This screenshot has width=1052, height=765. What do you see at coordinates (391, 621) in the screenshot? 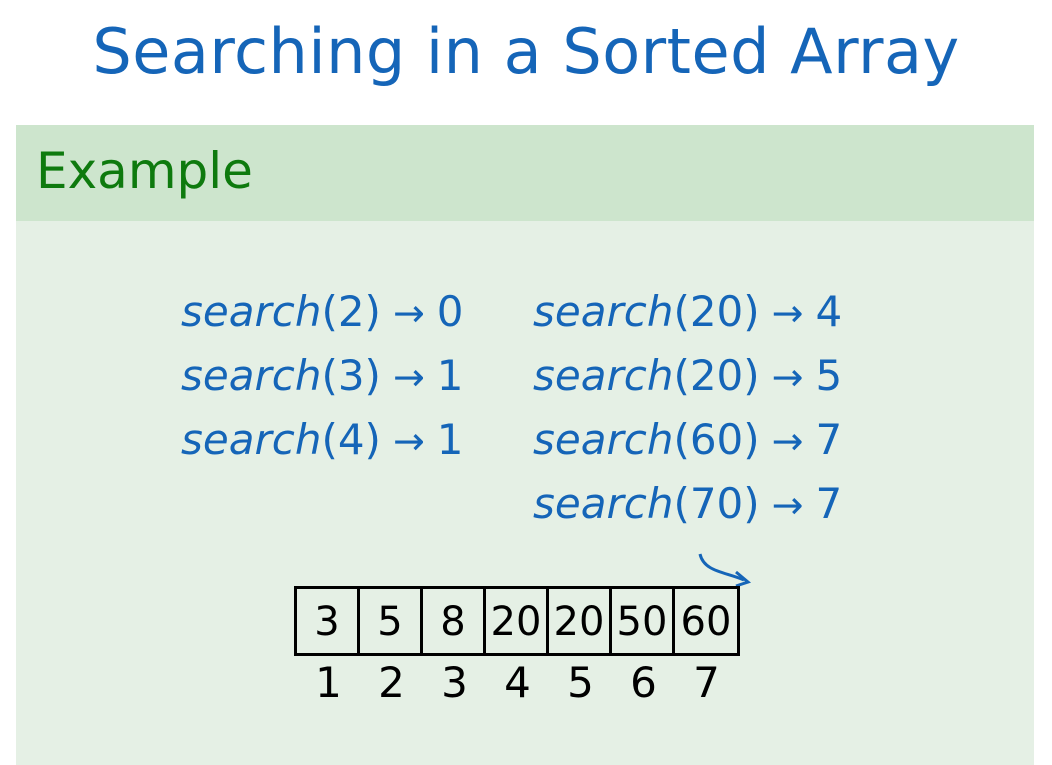
I see `array-cell: 5` at bounding box center [391, 621].